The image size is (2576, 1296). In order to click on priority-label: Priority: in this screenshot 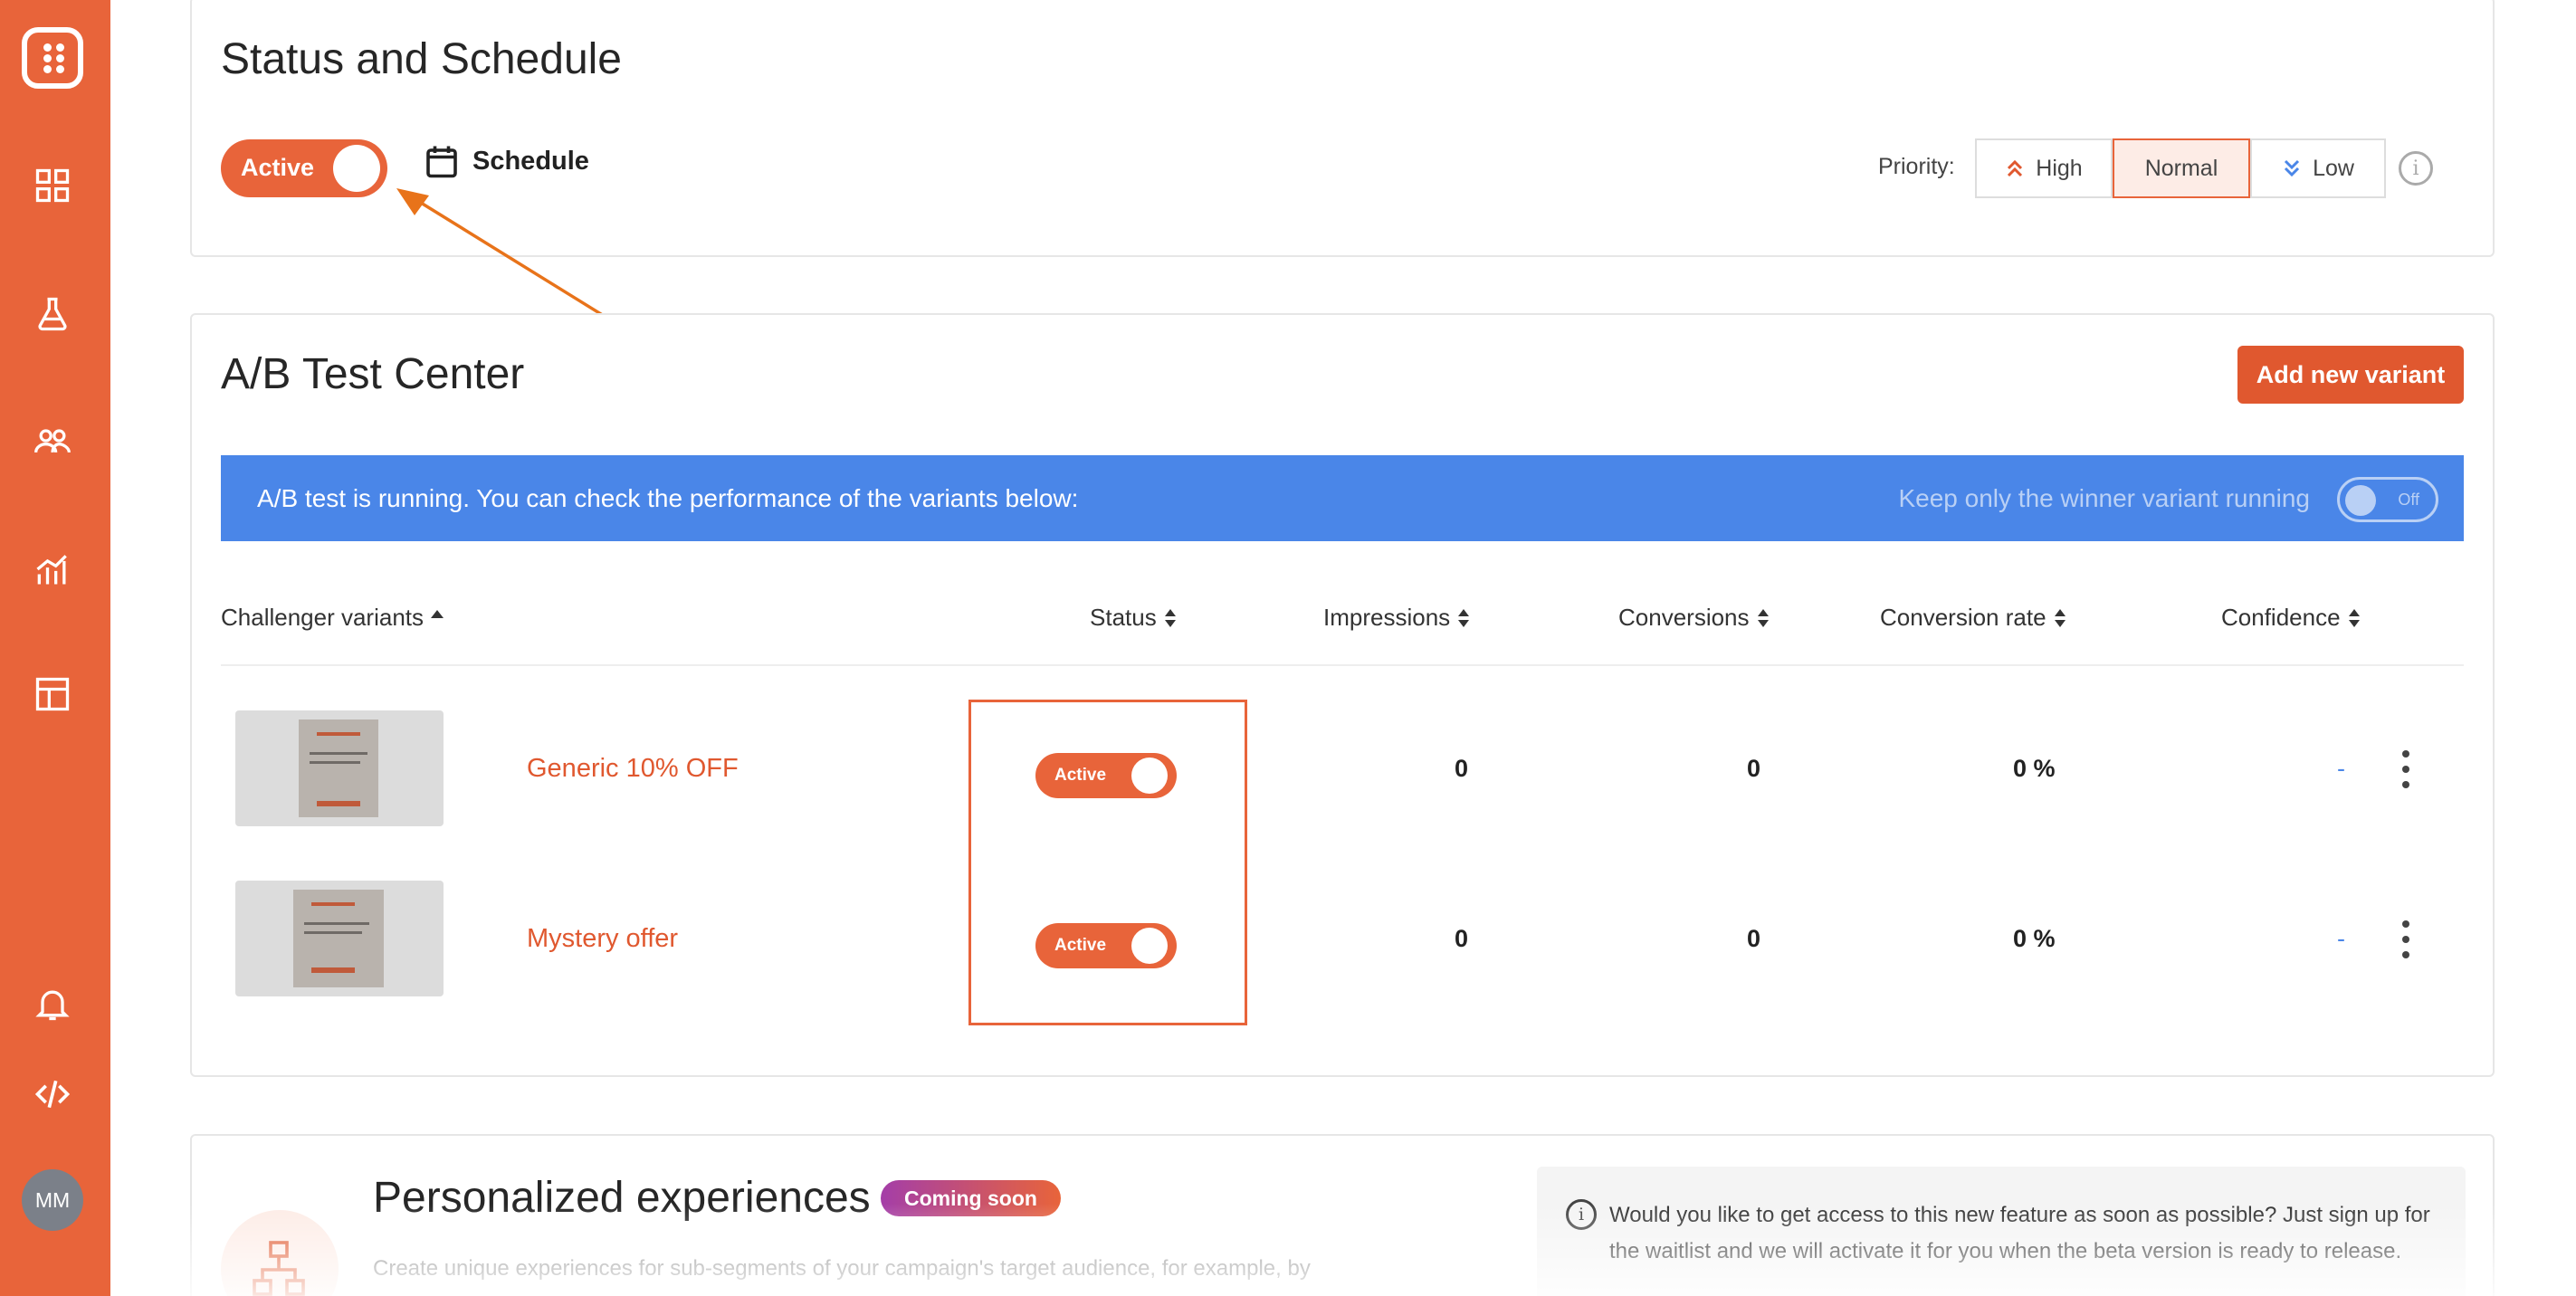, I will do `click(1917, 166)`.